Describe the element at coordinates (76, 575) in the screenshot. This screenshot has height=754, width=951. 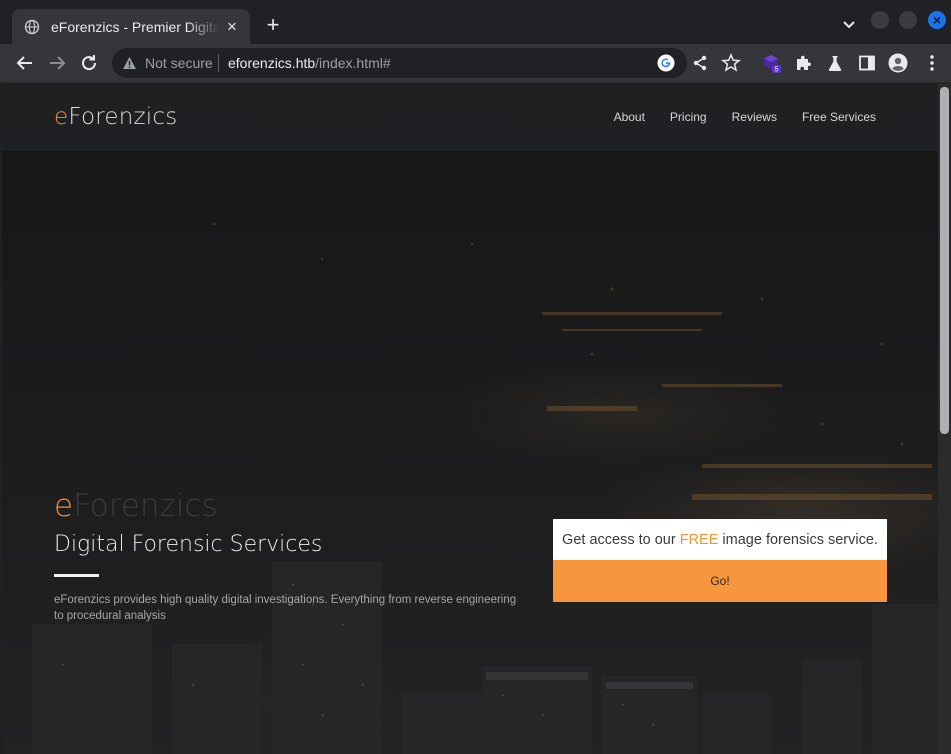
I see `hero-divider` at that location.